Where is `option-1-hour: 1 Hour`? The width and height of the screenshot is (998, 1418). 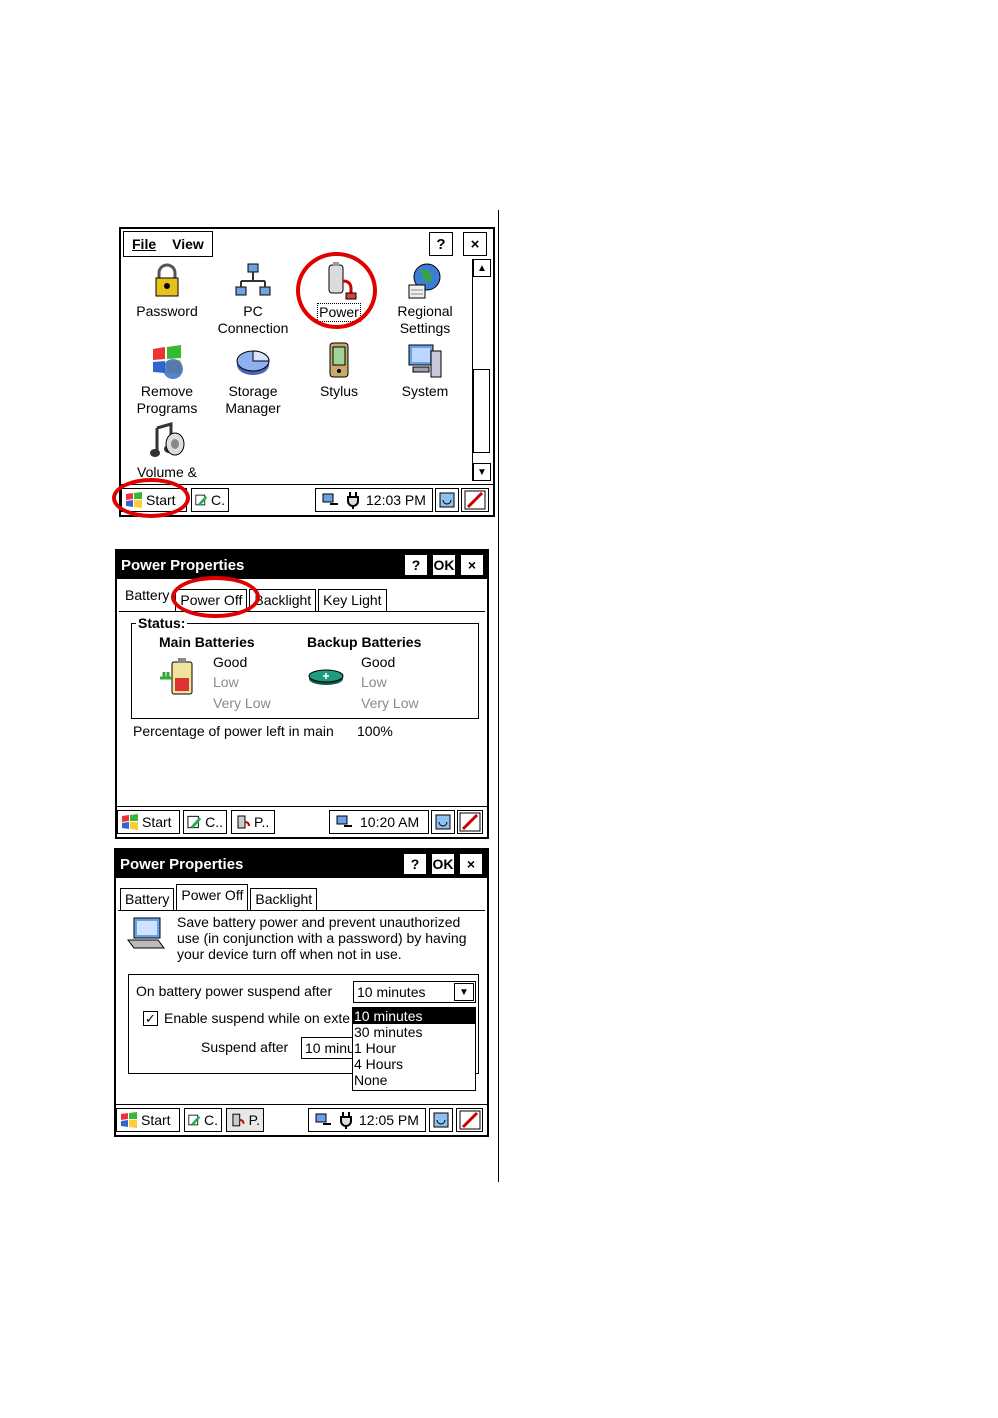 option-1-hour: 1 Hour is located at coordinates (414, 1048).